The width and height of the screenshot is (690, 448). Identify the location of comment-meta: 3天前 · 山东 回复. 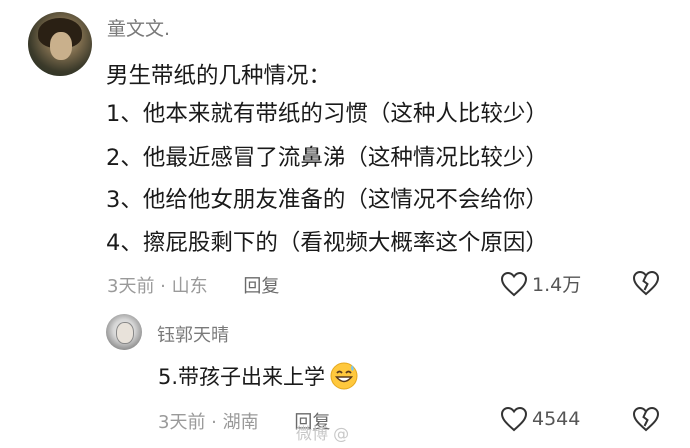
(193, 285).